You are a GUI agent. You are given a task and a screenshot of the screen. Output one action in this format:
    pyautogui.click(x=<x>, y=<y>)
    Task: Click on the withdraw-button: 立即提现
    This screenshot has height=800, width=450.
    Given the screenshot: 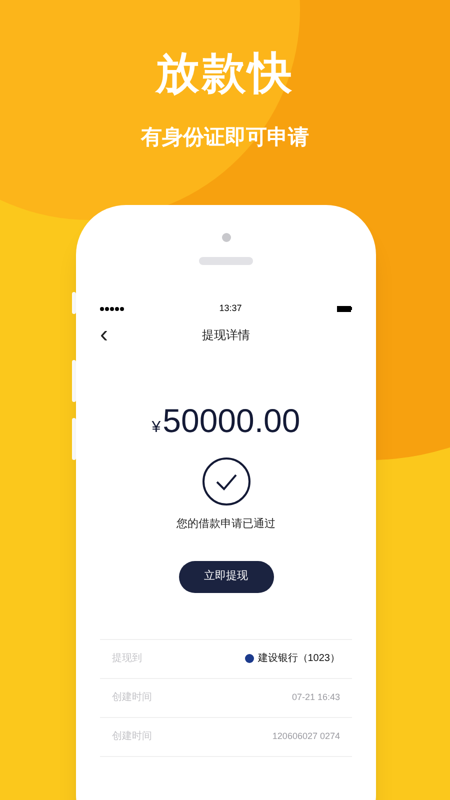 What is the action you would take?
    pyautogui.click(x=226, y=576)
    